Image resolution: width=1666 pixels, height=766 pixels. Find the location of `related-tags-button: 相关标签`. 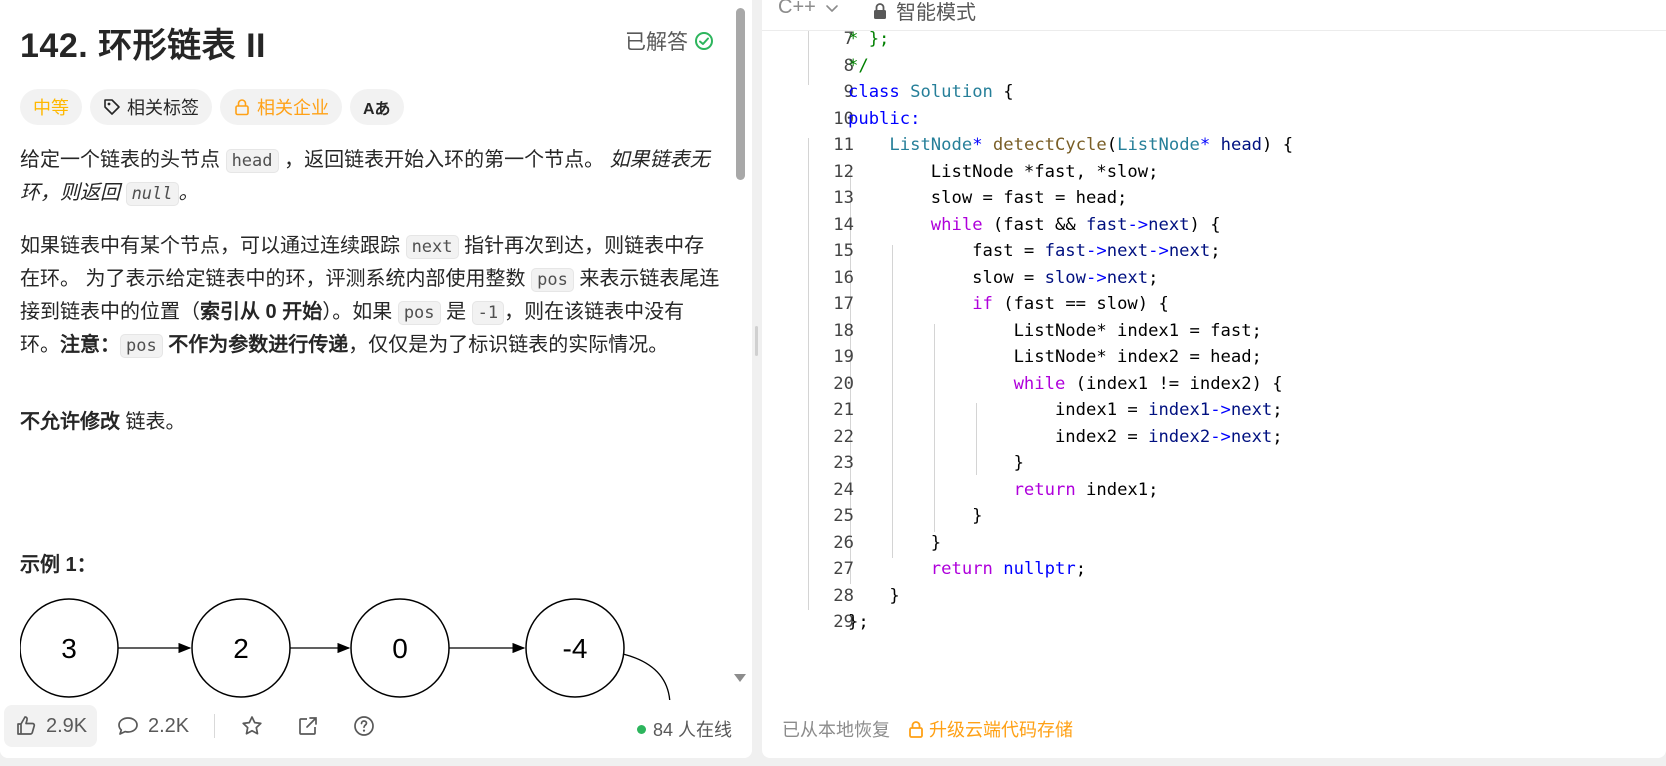

related-tags-button: 相关标签 is located at coordinates (151, 107).